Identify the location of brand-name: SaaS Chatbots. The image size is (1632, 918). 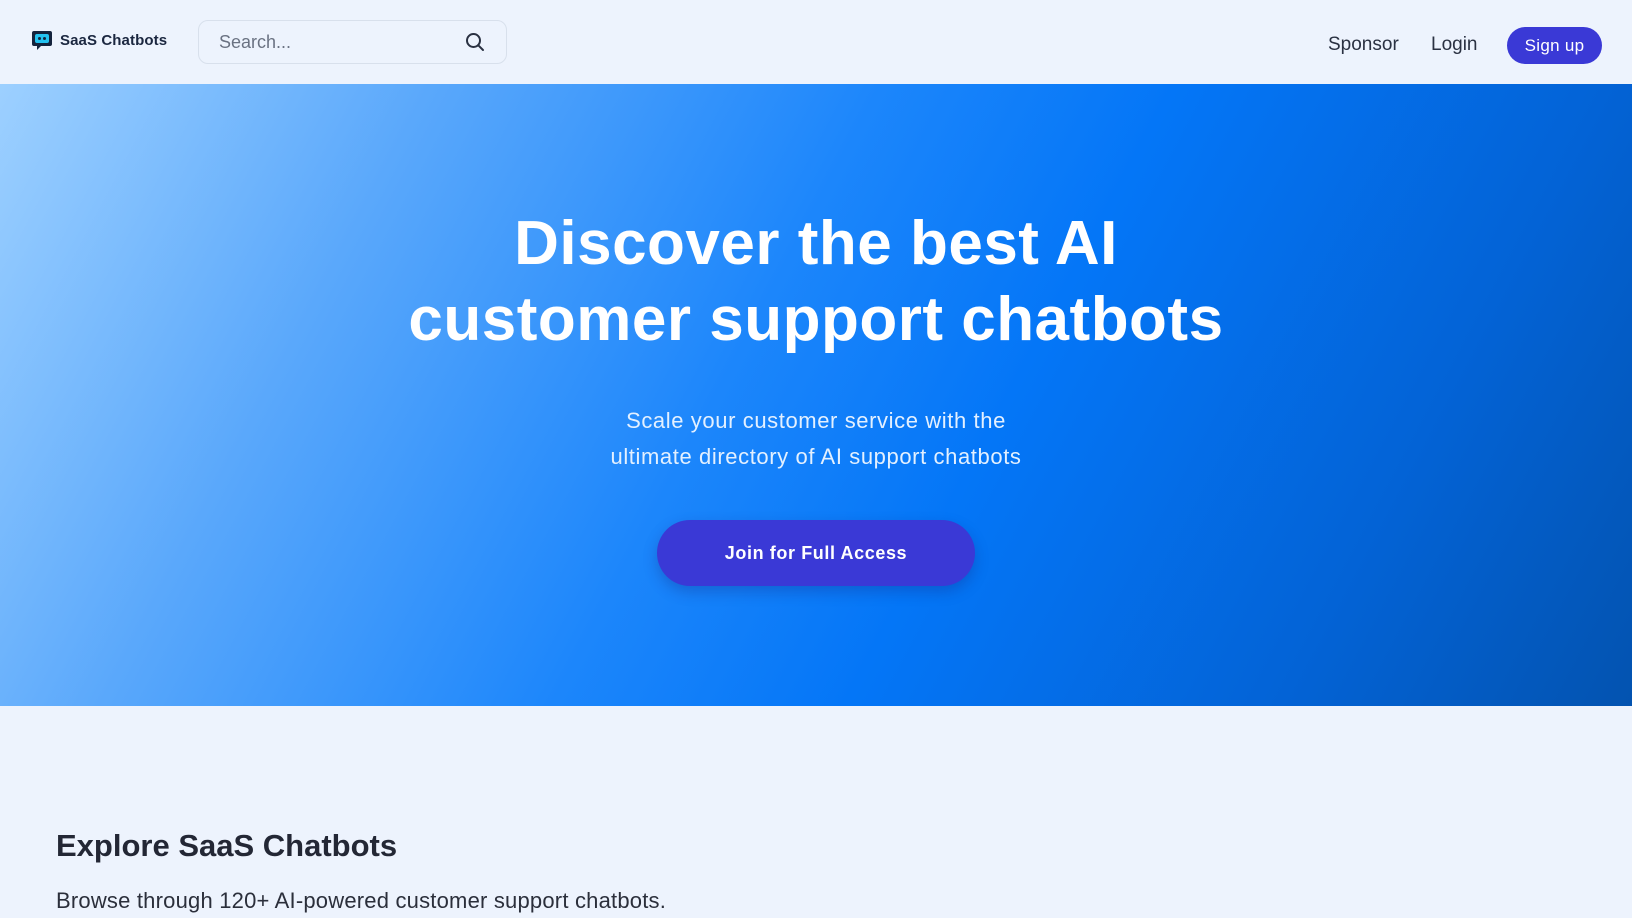
(114, 40).